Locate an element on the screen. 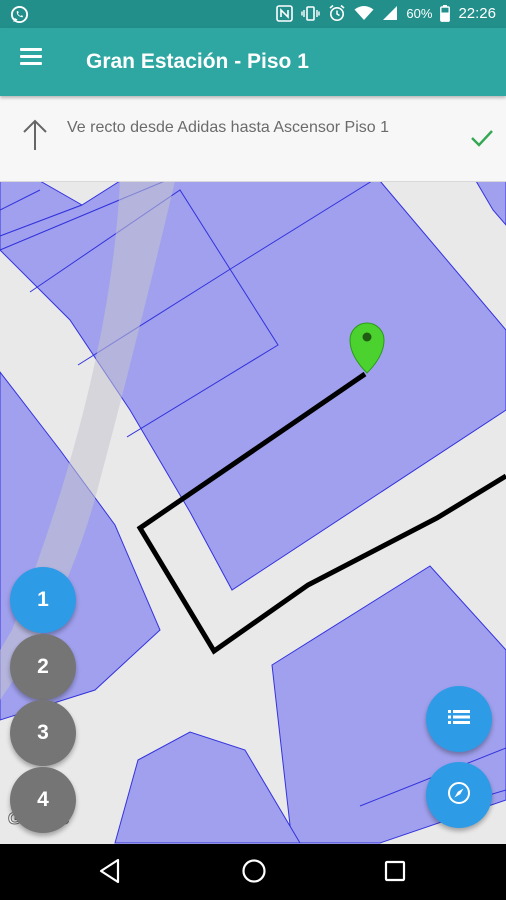 This screenshot has height=900, width=506. wifi-icon is located at coordinates (364, 13).